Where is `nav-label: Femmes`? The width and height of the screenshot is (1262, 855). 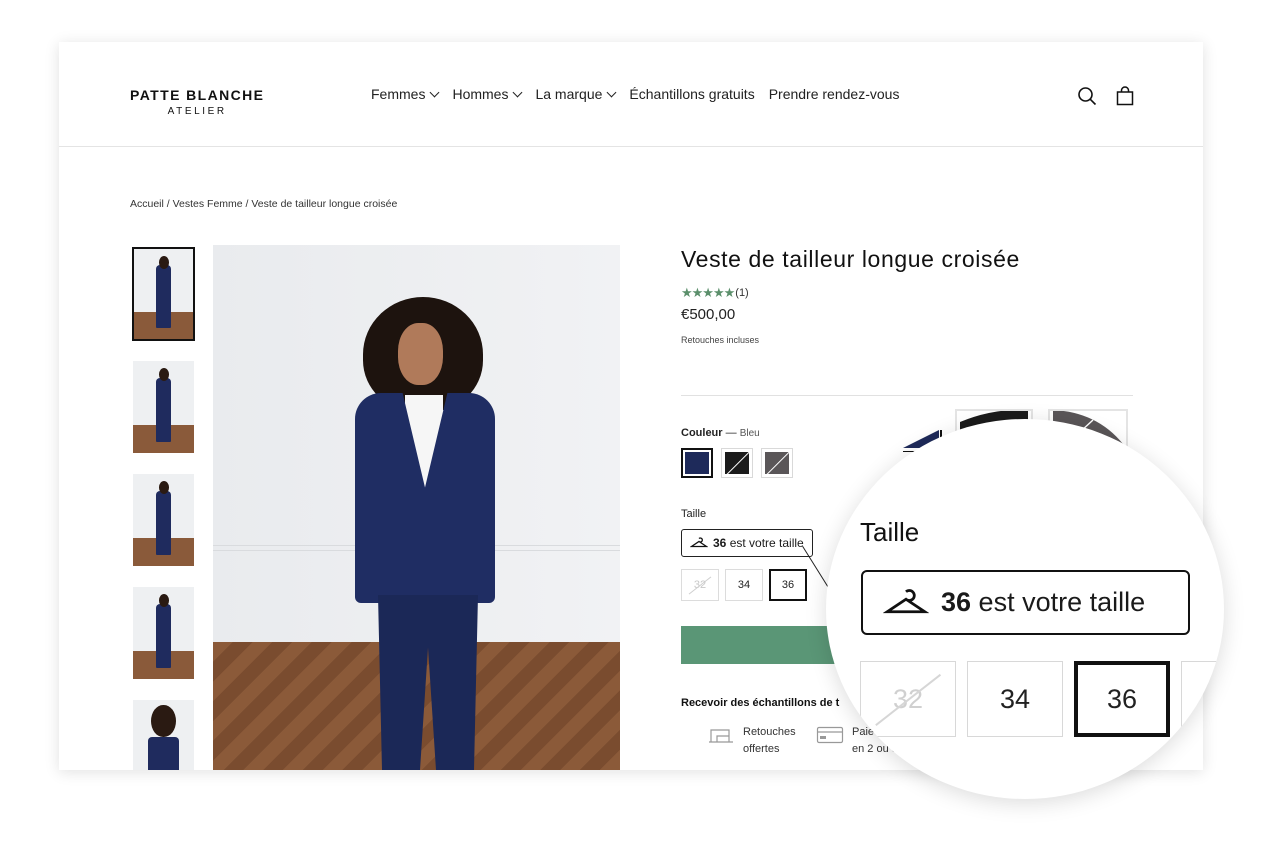 nav-label: Femmes is located at coordinates (398, 94).